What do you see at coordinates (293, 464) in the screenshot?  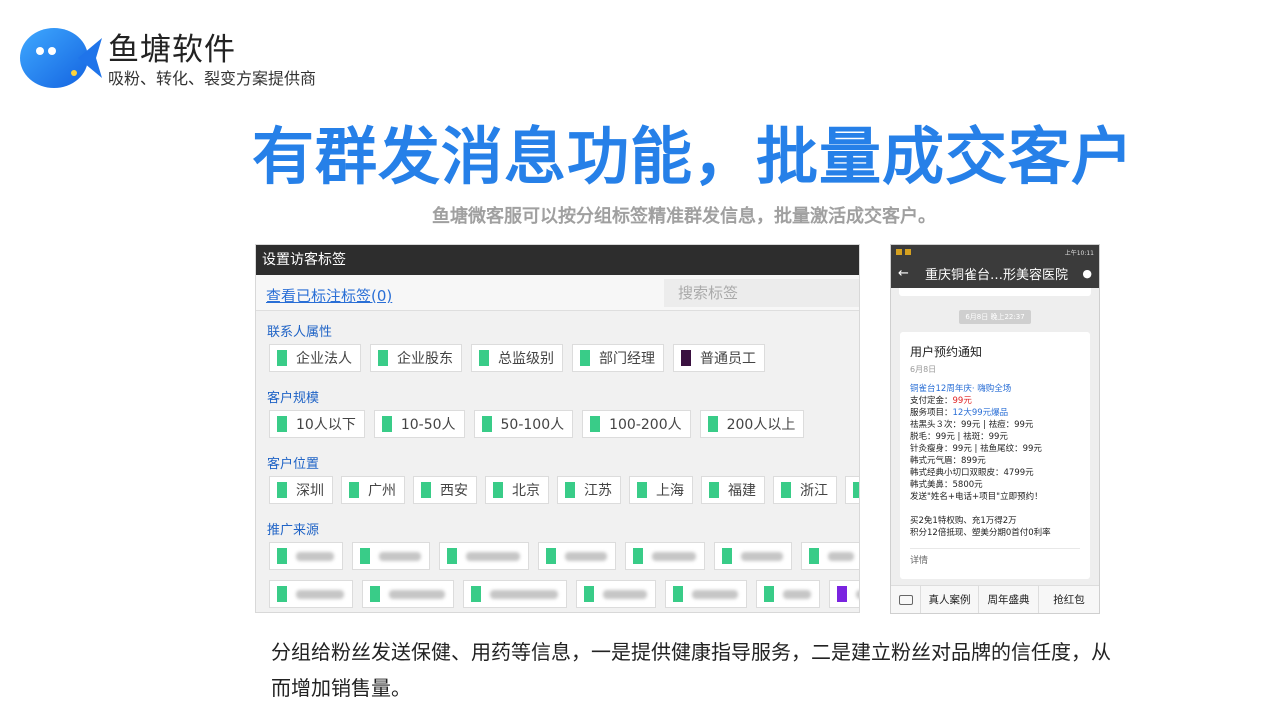 I see `section-title-location: 客户位置` at bounding box center [293, 464].